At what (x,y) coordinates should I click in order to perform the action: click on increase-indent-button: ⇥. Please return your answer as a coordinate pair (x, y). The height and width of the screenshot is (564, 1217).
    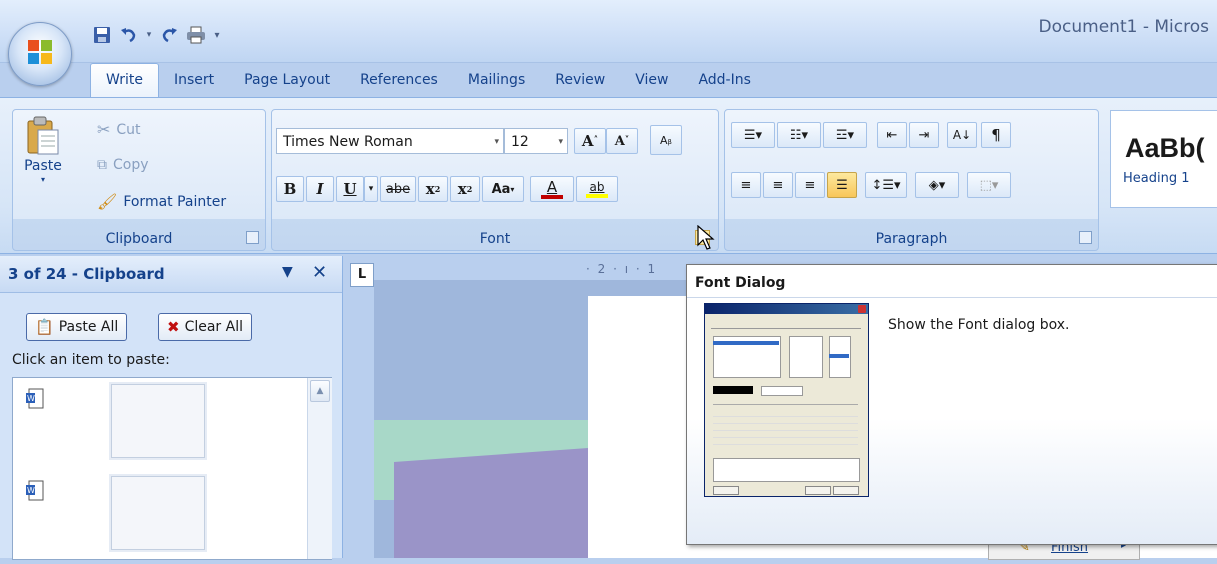
    Looking at the image, I should click on (924, 135).